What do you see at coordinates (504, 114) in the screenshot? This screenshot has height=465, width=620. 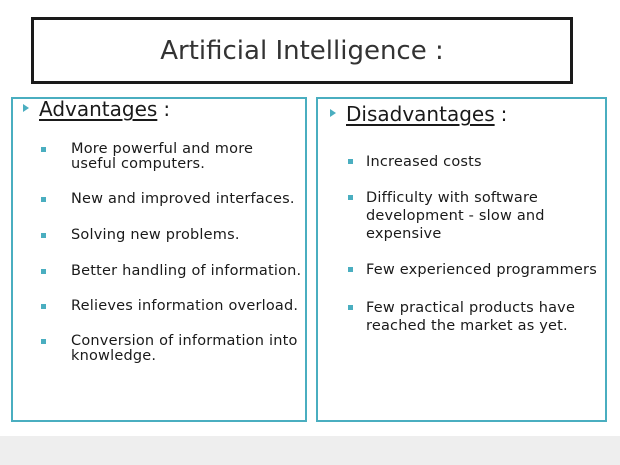 I see `disadvantages-heading-colon: :` at bounding box center [504, 114].